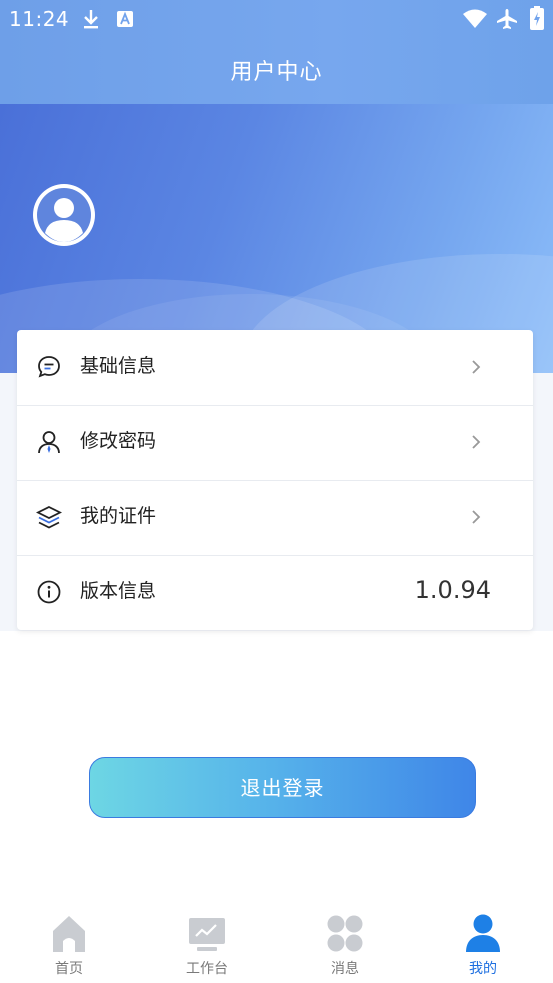 The image size is (553, 983). What do you see at coordinates (276, 19) in the screenshot?
I see `status-bar: 11:24` at bounding box center [276, 19].